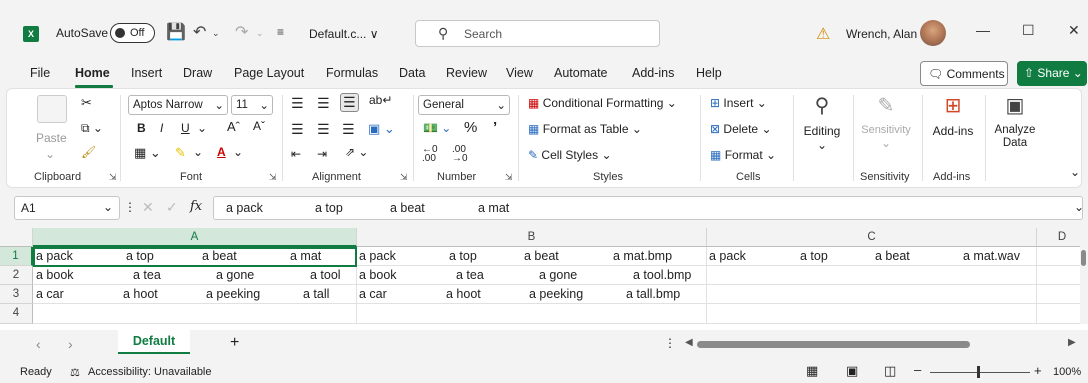 Image resolution: width=1088 pixels, height=383 pixels. Describe the element at coordinates (852, 371) in the screenshot. I see `page-layout-view-icon: ▣` at that location.